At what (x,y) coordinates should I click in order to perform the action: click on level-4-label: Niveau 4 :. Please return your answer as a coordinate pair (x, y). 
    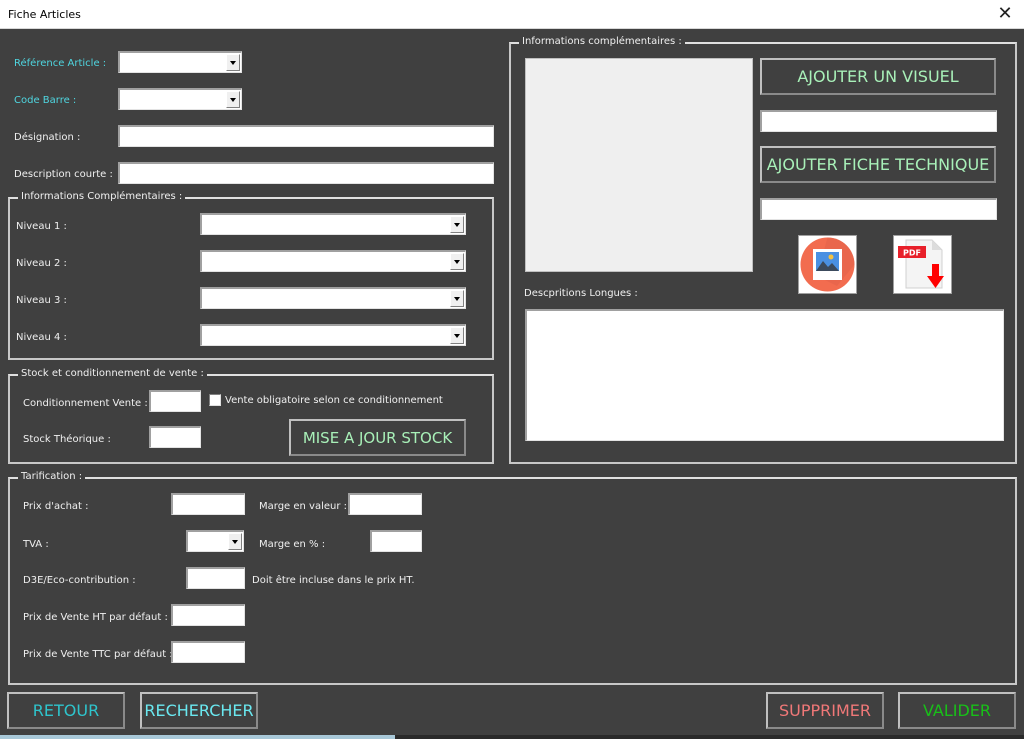
    Looking at the image, I should click on (41, 337).